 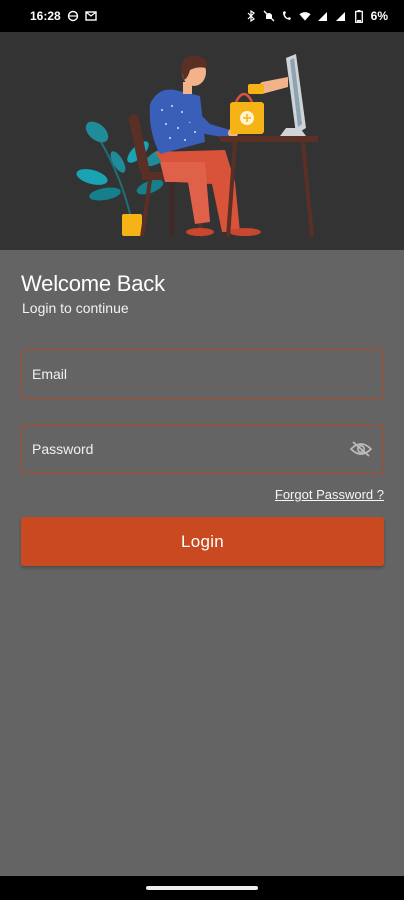 I want to click on shopping-illustration, so click(x=197, y=146).